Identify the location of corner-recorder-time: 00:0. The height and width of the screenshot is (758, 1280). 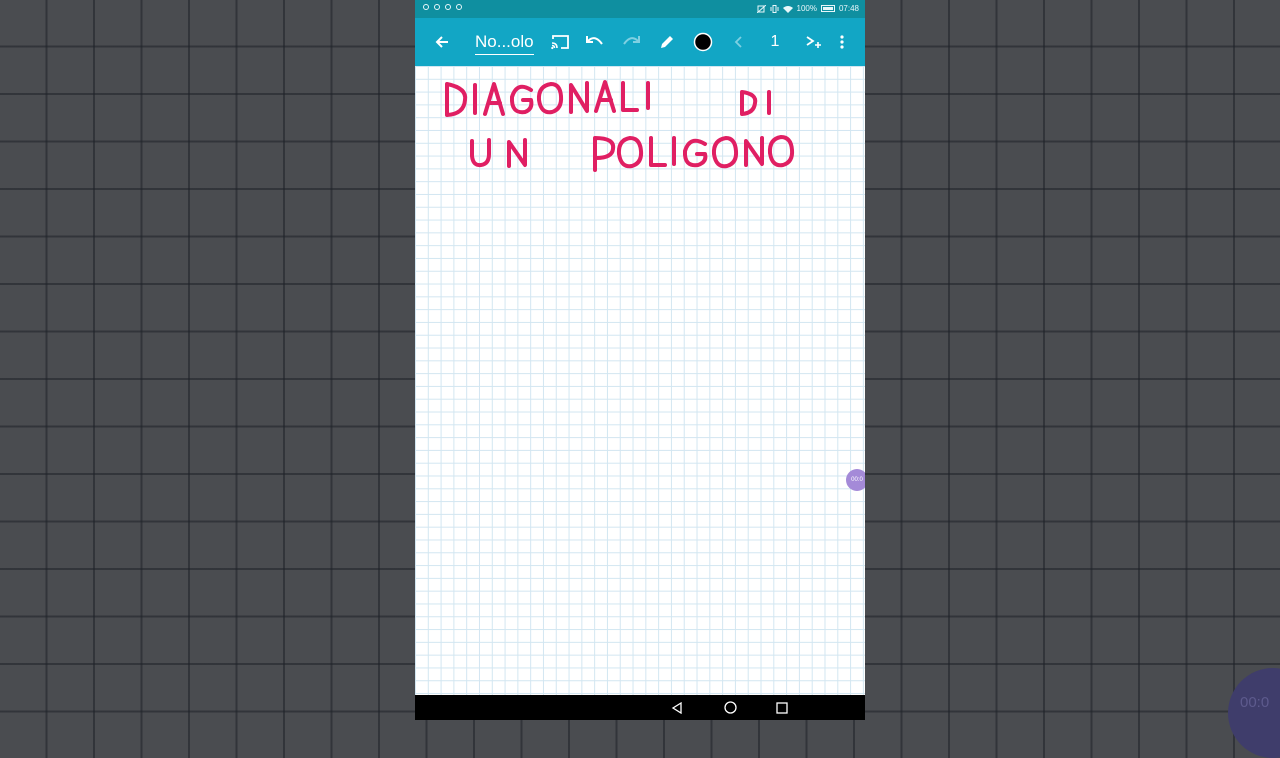
(1255, 702).